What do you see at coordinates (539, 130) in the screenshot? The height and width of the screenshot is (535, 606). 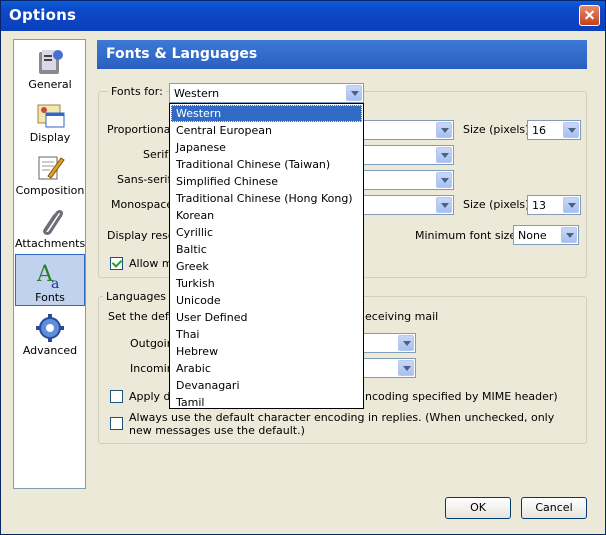 I see `proportional-size-value: 16` at bounding box center [539, 130].